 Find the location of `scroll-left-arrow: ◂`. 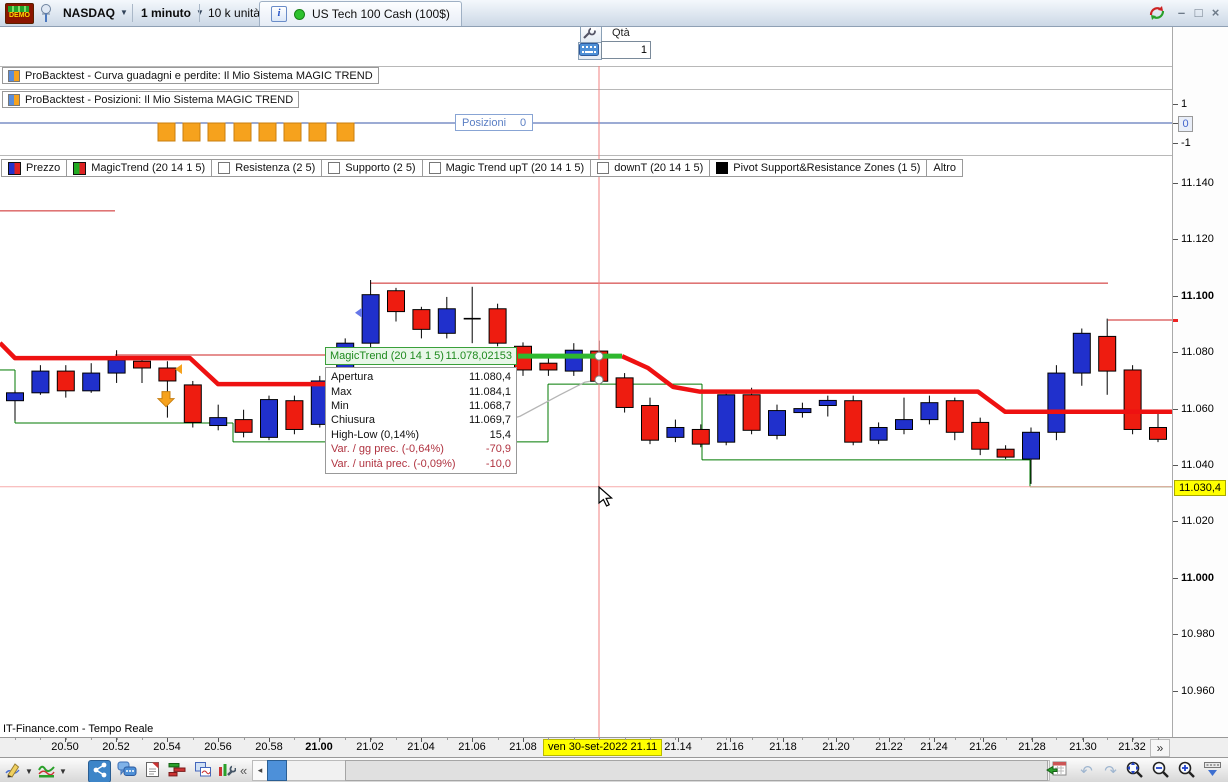

scroll-left-arrow: ◂ is located at coordinates (260, 770).